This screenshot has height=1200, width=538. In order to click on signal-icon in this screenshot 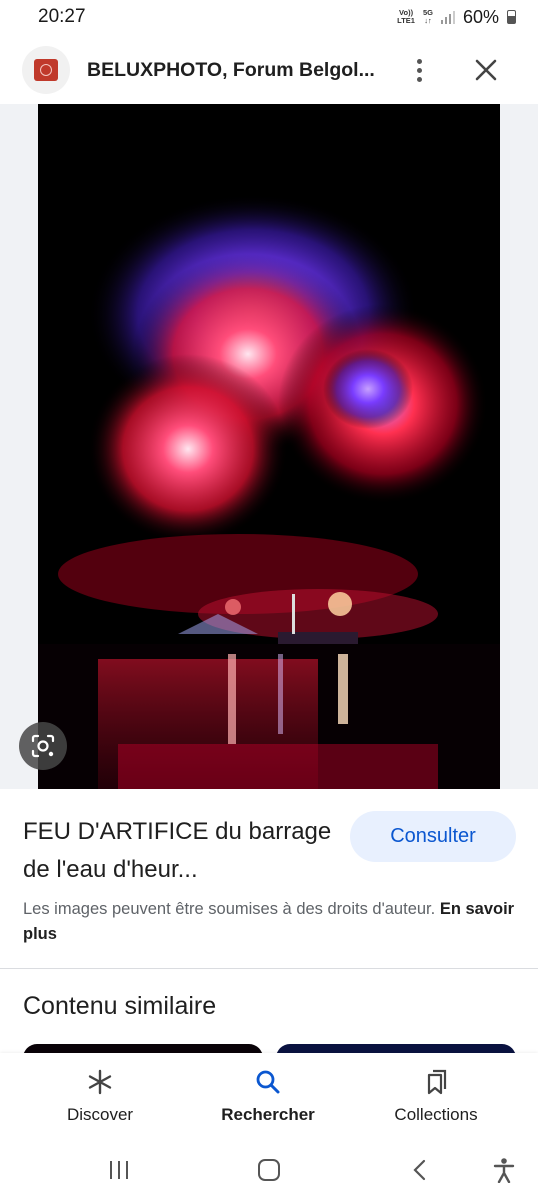, I will do `click(447, 17)`.